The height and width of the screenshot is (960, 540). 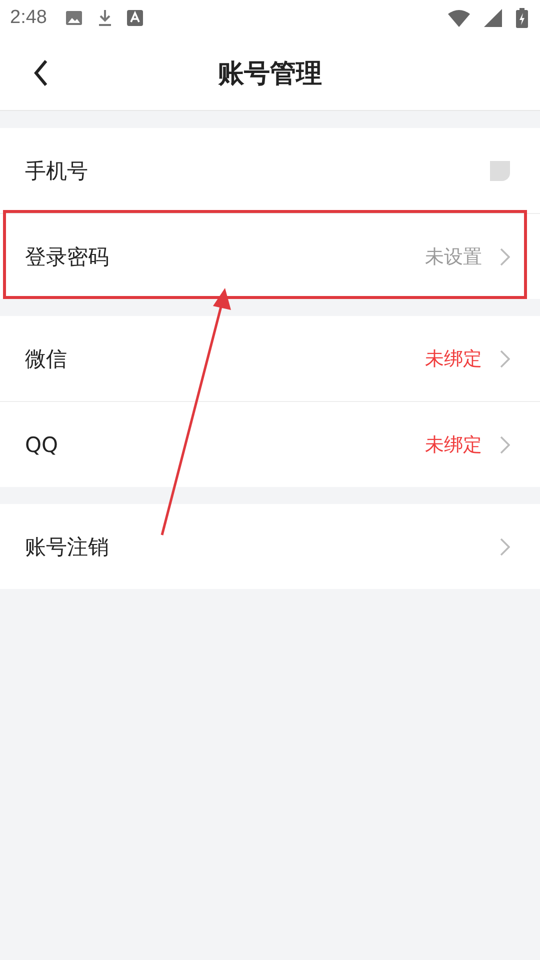 What do you see at coordinates (134, 18) in the screenshot?
I see `font-icon` at bounding box center [134, 18].